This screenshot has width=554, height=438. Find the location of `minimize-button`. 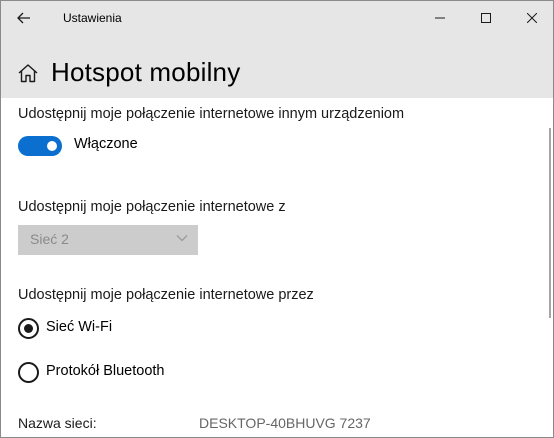

minimize-button is located at coordinates (440, 18).